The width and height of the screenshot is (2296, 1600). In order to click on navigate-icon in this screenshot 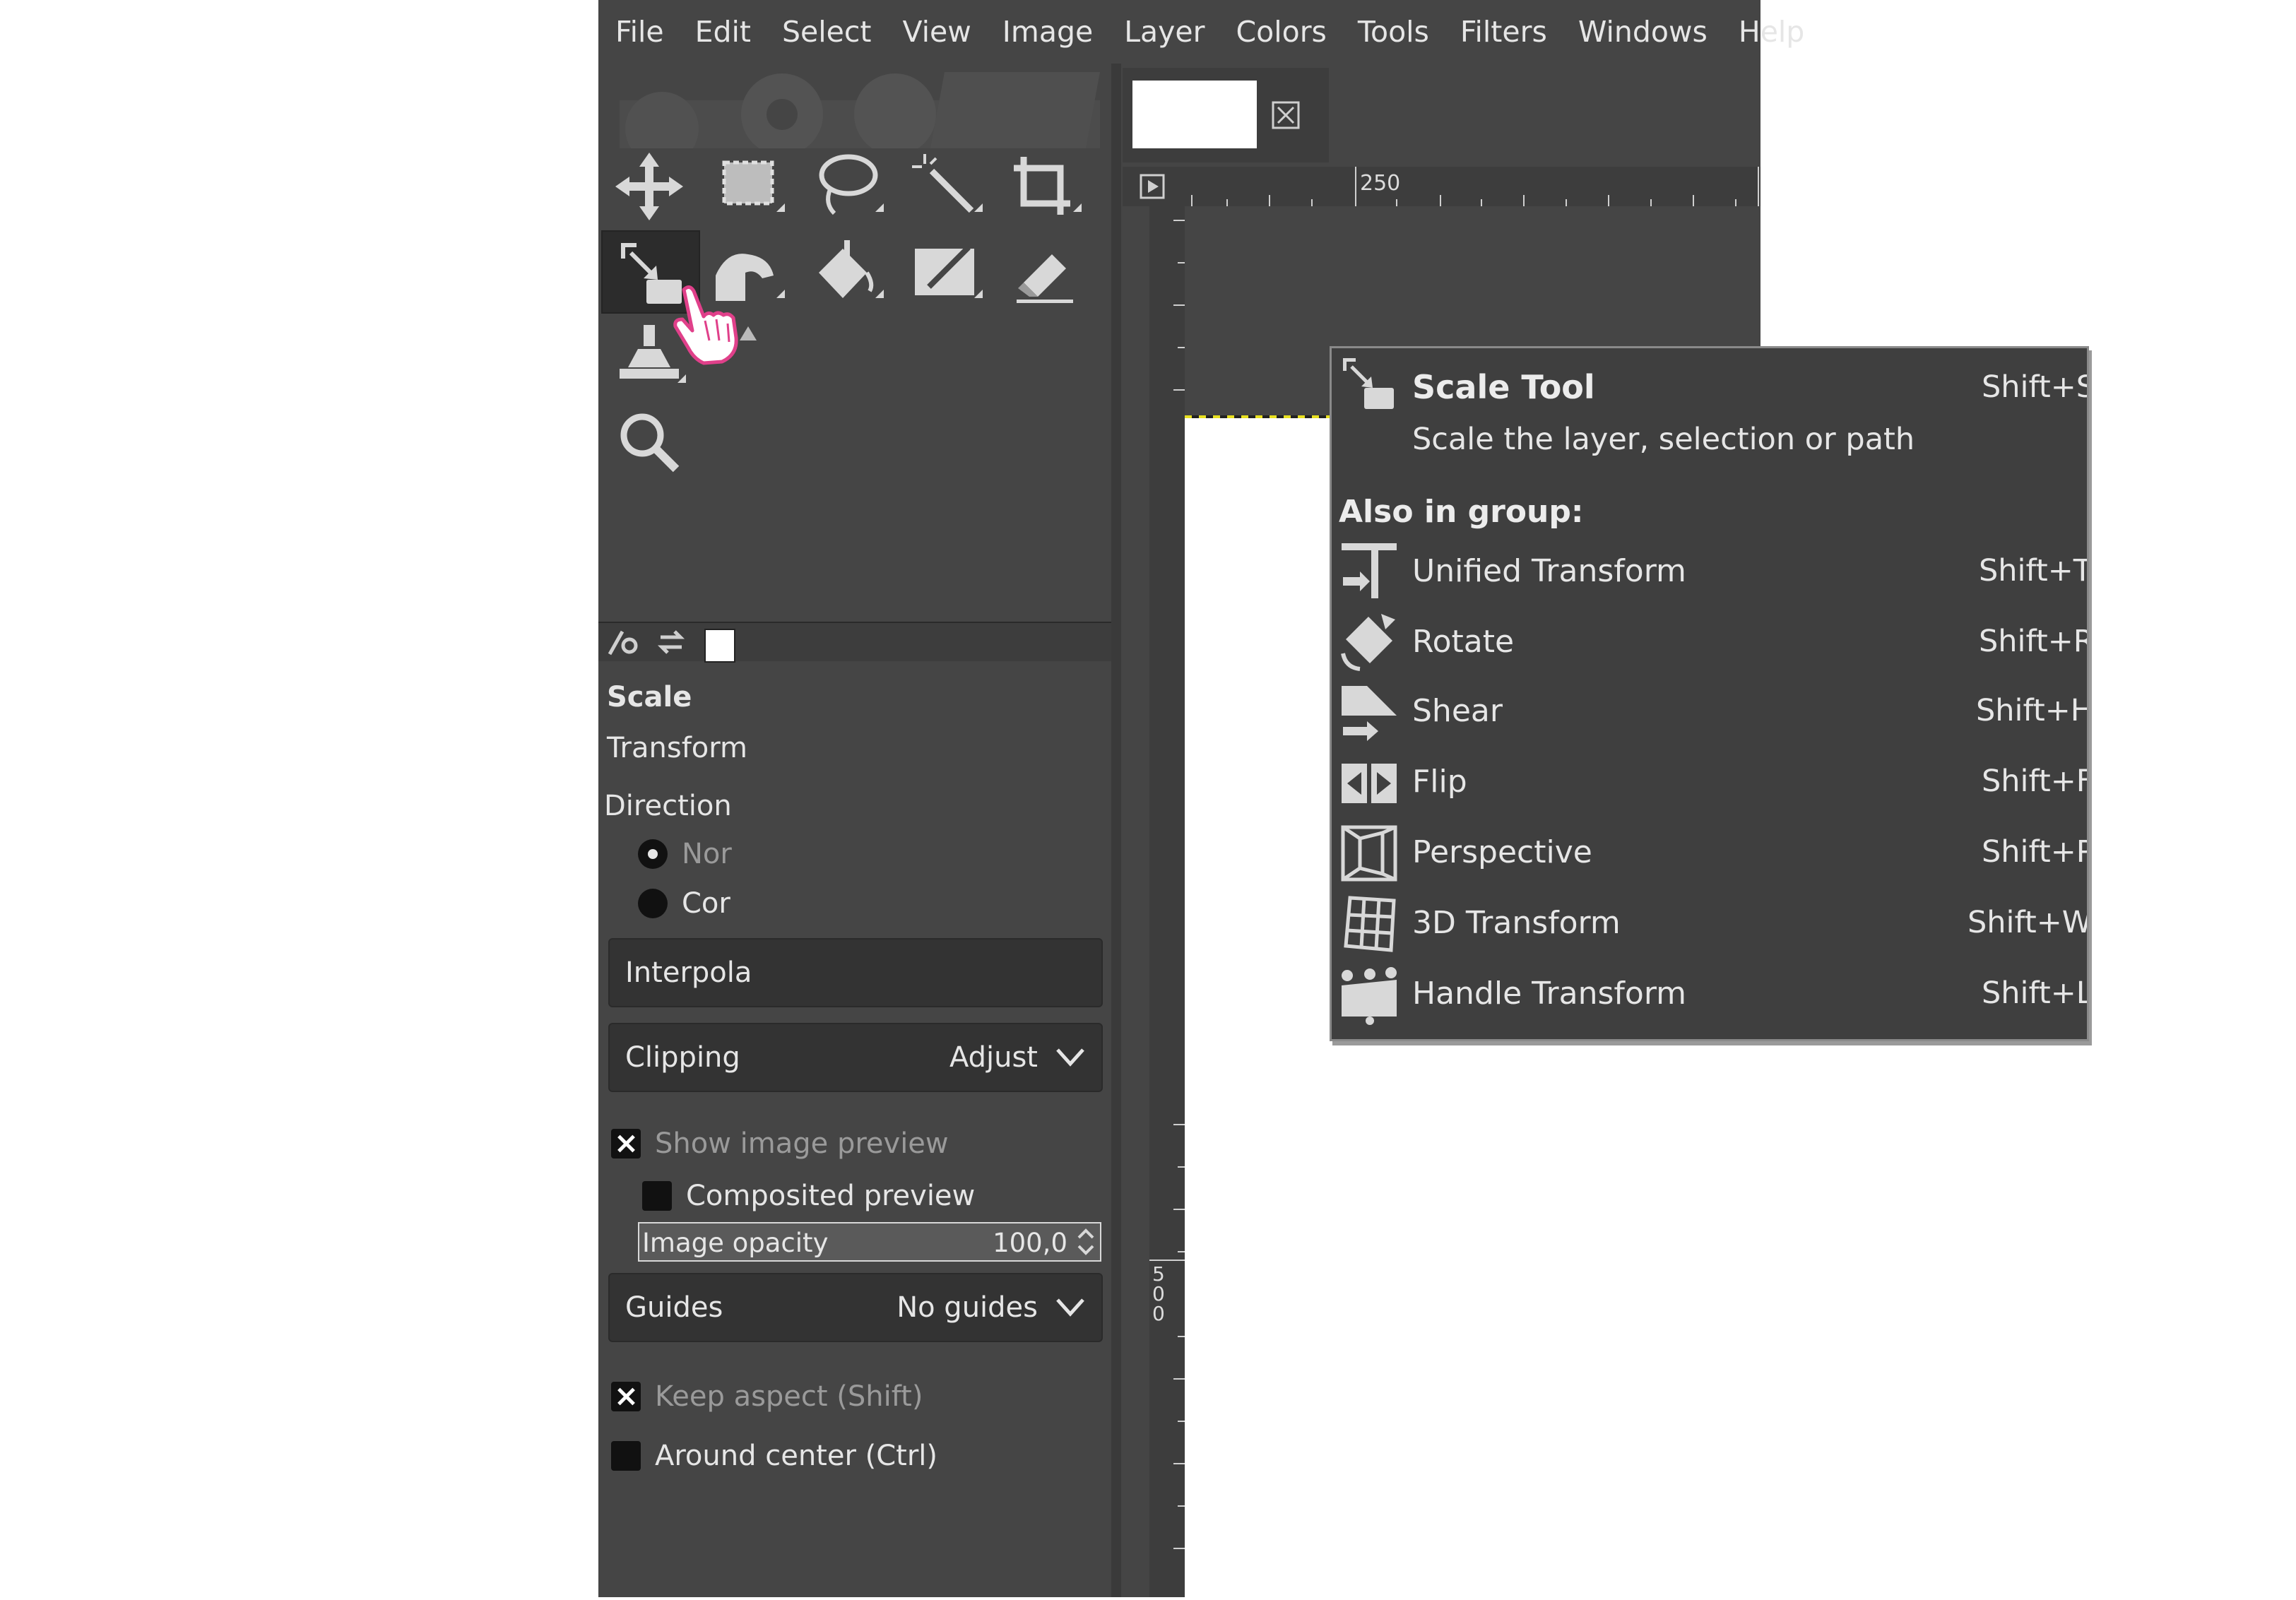, I will do `click(1152, 186)`.